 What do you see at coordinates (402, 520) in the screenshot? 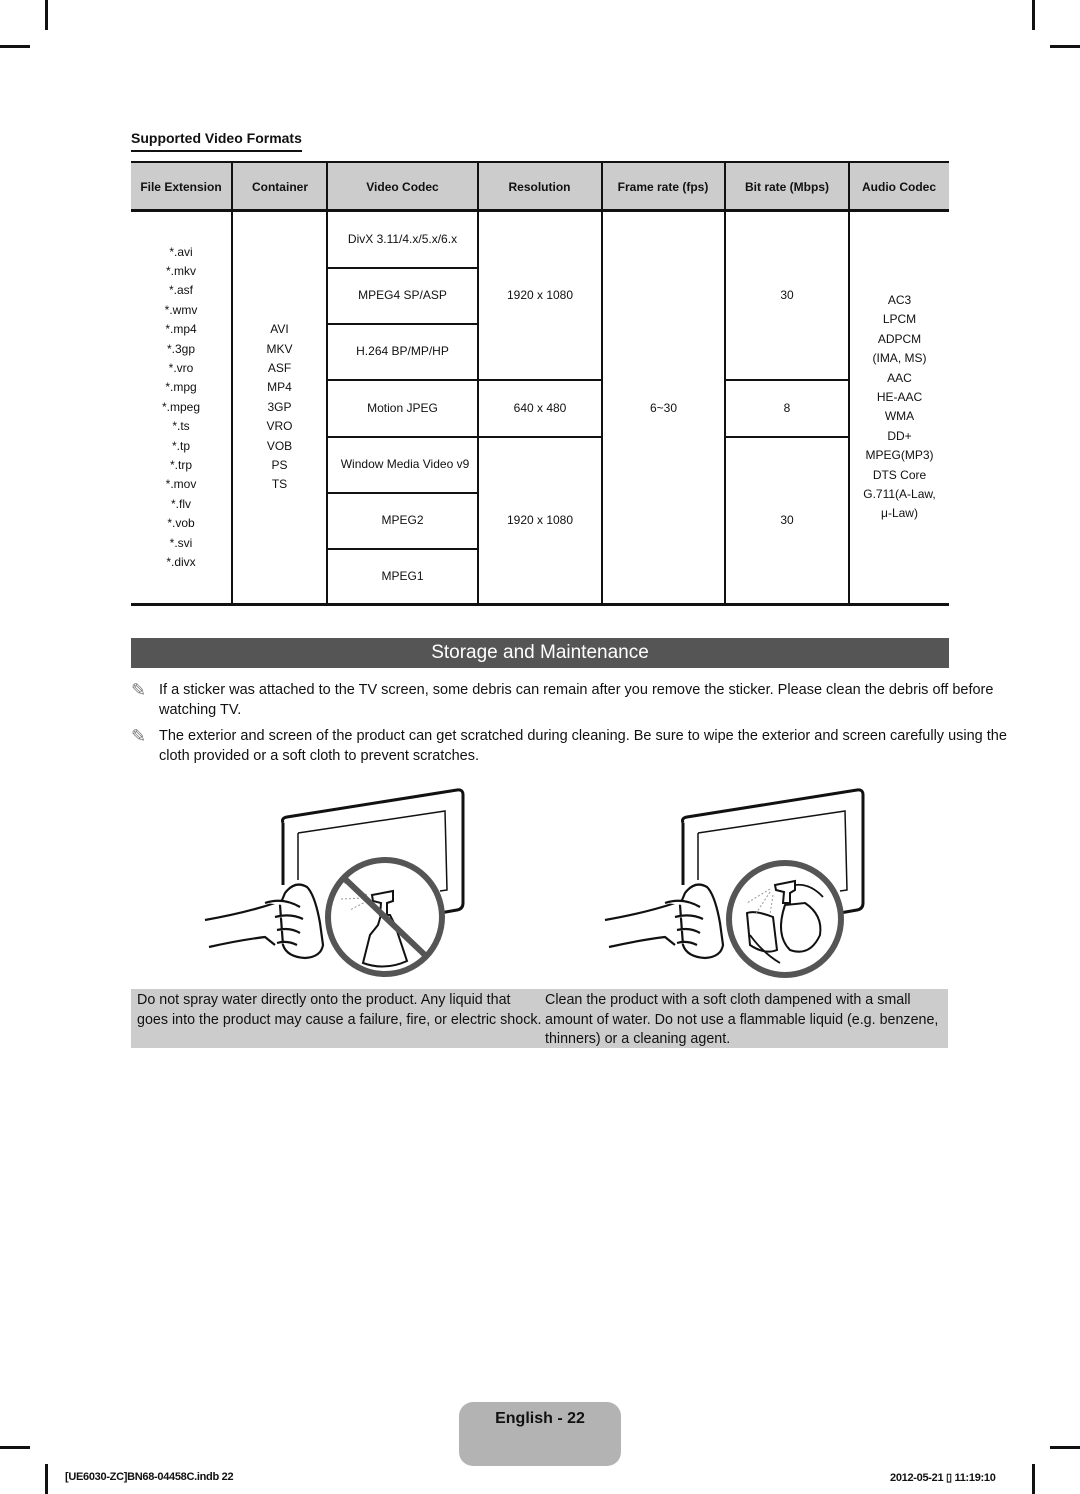
I see `video-codec-cell: MPEG2` at bounding box center [402, 520].